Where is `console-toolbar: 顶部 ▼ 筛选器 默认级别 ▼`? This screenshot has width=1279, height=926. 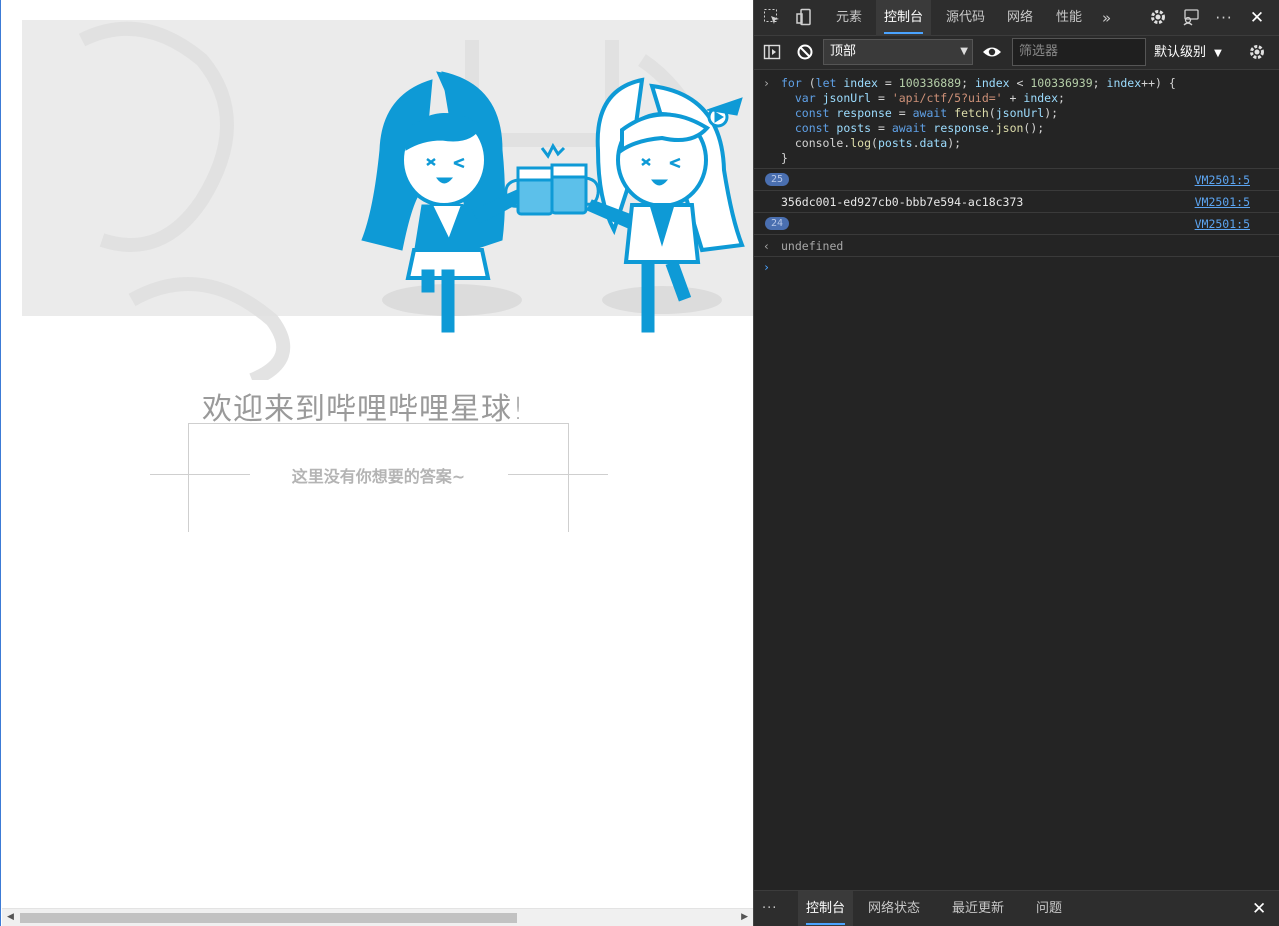
console-toolbar: 顶部 ▼ 筛选器 默认级别 ▼ is located at coordinates (1016, 53).